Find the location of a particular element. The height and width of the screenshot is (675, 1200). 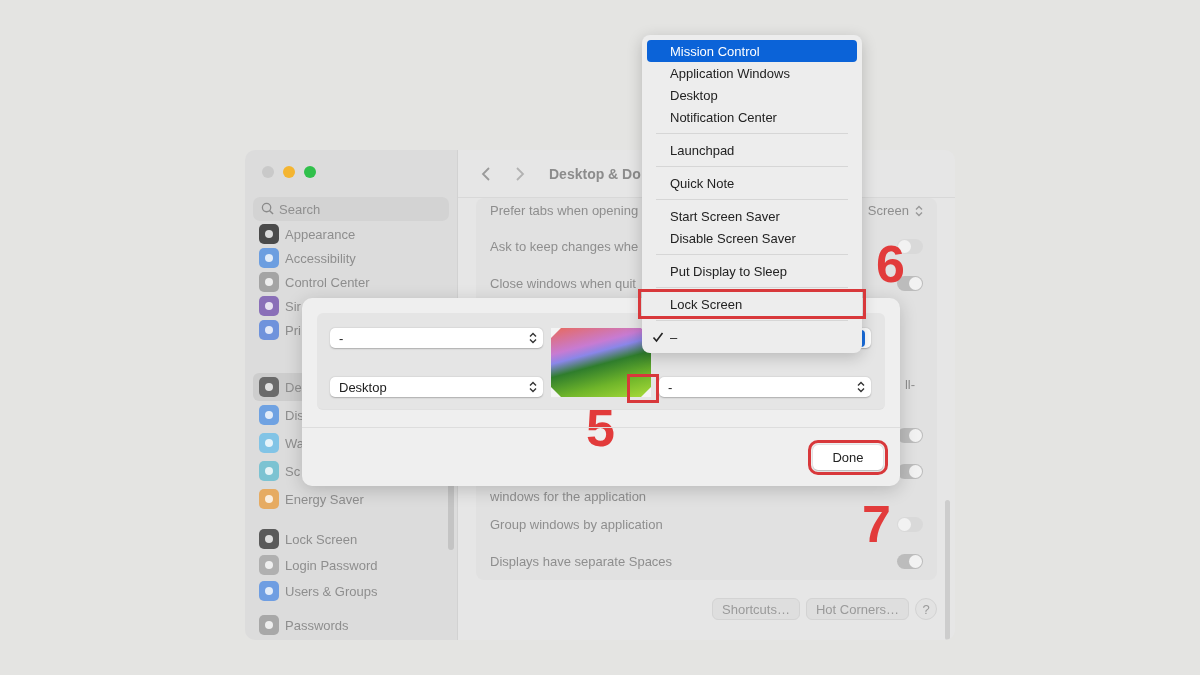

popup-button: Screen is located at coordinates (895, 211).